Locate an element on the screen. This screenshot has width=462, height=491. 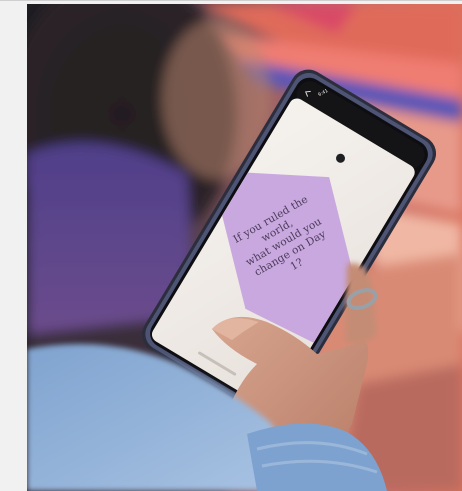
top-divider is located at coordinates (231, 0).